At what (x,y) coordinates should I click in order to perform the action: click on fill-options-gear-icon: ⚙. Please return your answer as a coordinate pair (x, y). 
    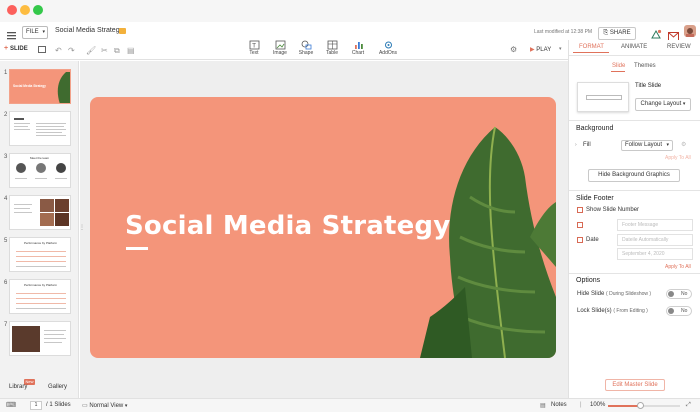
    Looking at the image, I should click on (683, 144).